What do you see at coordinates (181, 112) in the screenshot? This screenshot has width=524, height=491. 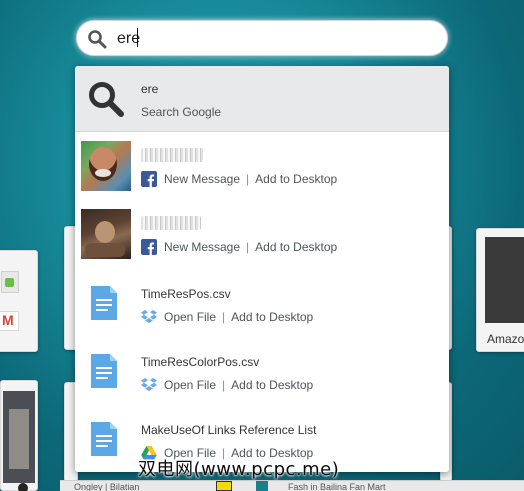 I see `search-google-label: Search Google` at bounding box center [181, 112].